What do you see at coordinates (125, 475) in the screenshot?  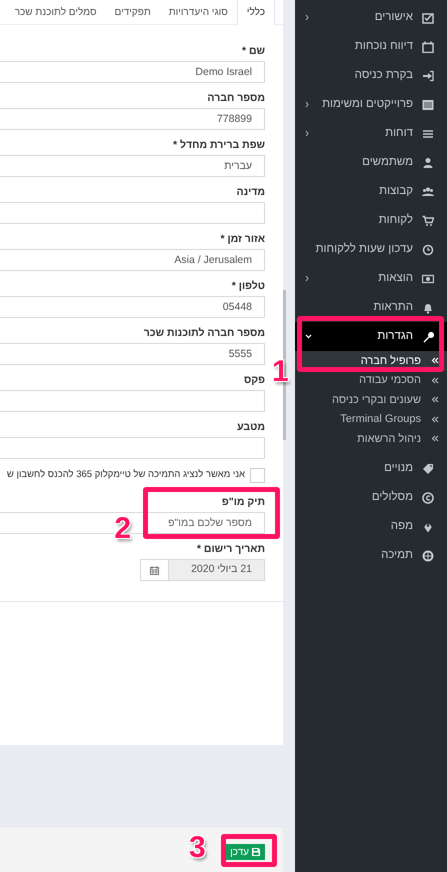 I see `checkbox-label: אני מאשר לנציג התמיכה של טיימקלוק 365 להכנס לחשבון ש` at bounding box center [125, 475].